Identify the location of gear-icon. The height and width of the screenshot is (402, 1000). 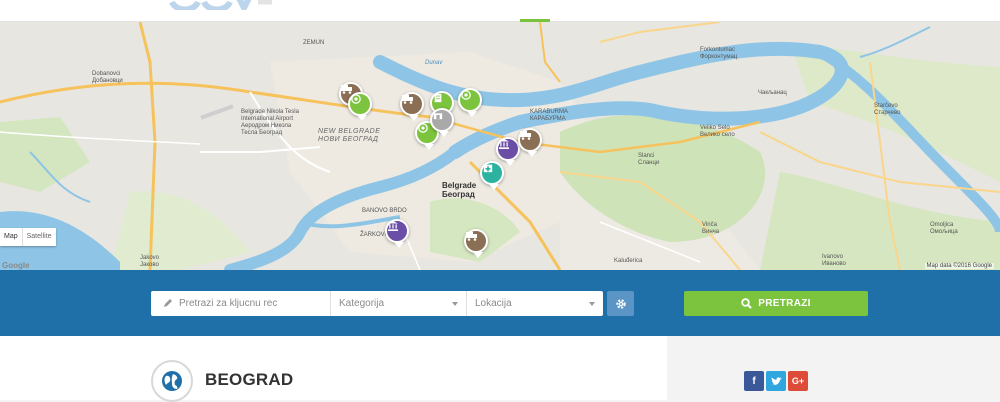
(620, 303).